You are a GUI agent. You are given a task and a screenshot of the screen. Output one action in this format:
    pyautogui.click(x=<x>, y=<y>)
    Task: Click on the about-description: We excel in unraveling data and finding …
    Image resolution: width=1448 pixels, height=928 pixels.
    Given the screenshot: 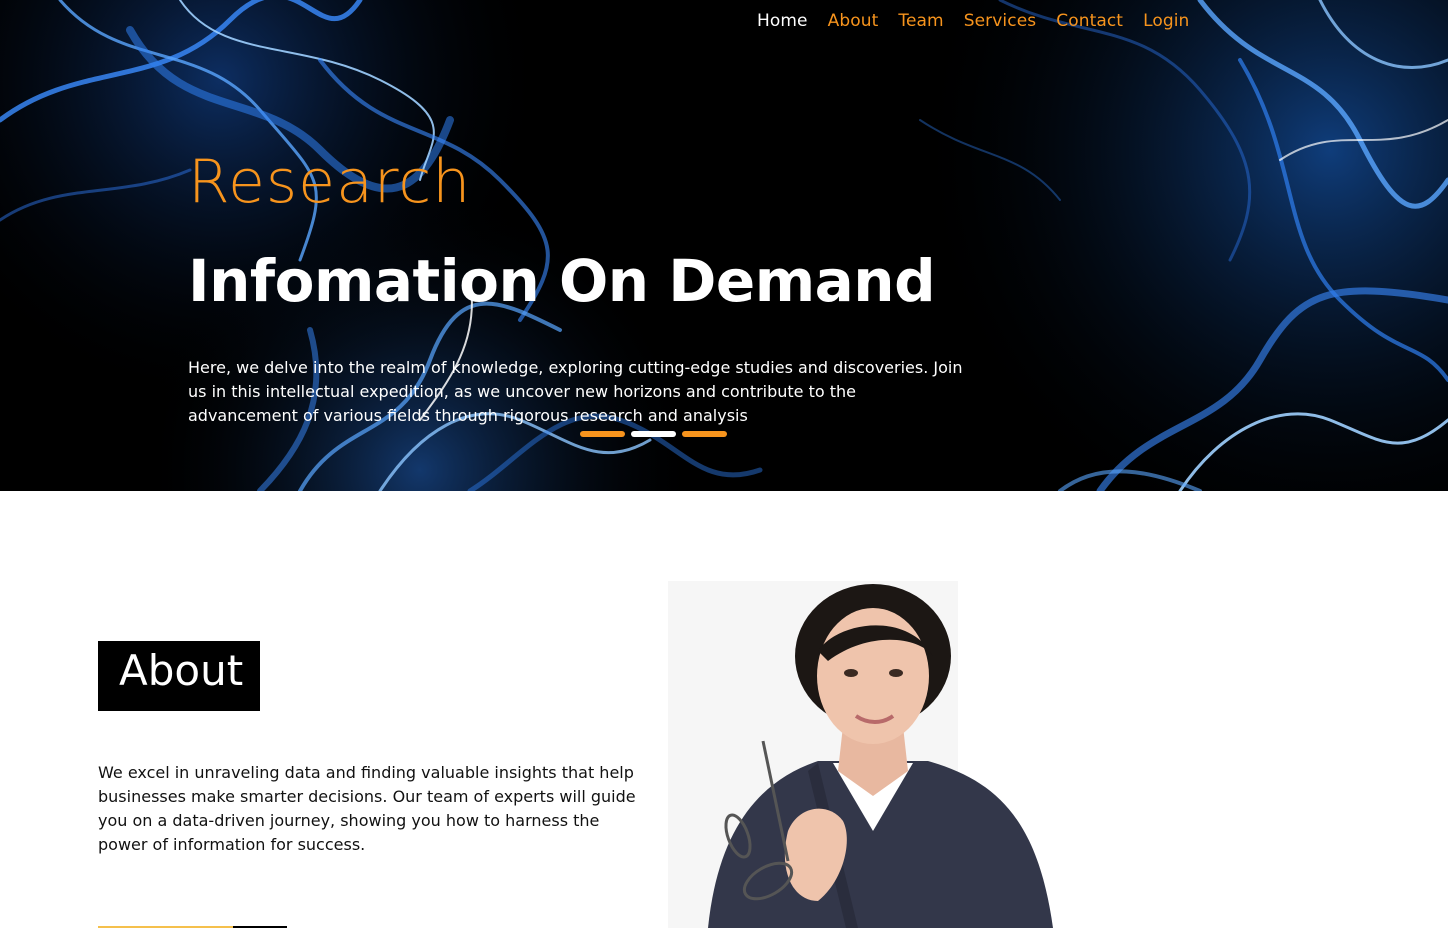 What is the action you would take?
    pyautogui.click(x=367, y=808)
    